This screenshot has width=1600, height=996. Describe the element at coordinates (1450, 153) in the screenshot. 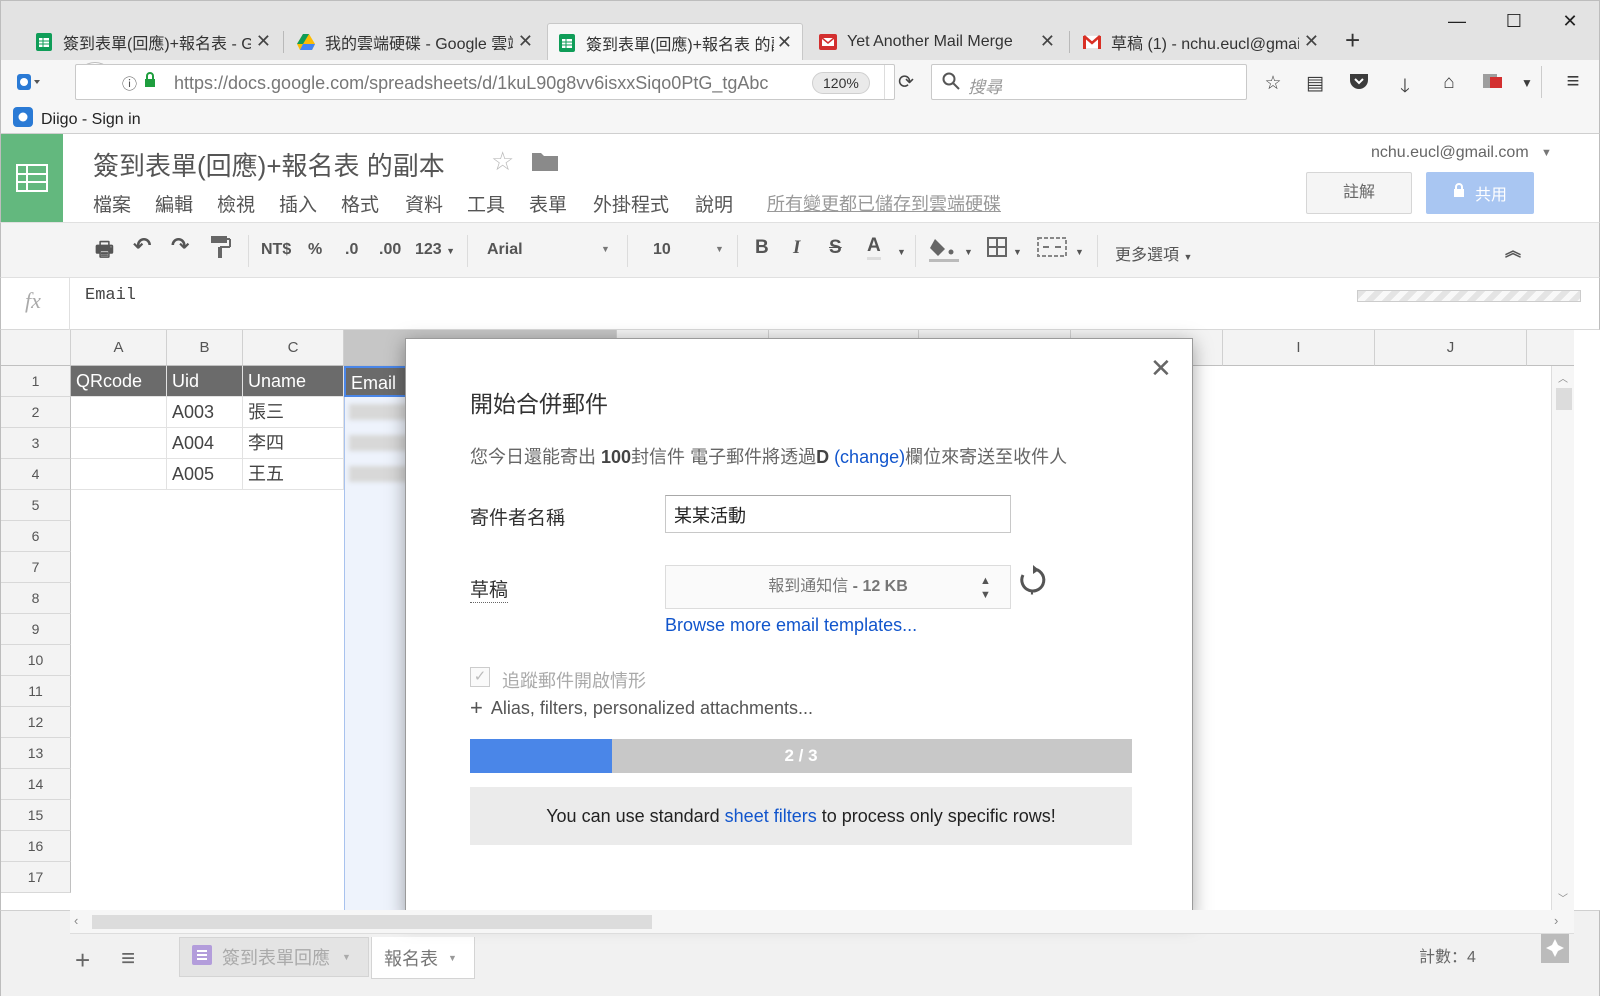

I see `user-email: nchu.eucl@gmail.com` at that location.